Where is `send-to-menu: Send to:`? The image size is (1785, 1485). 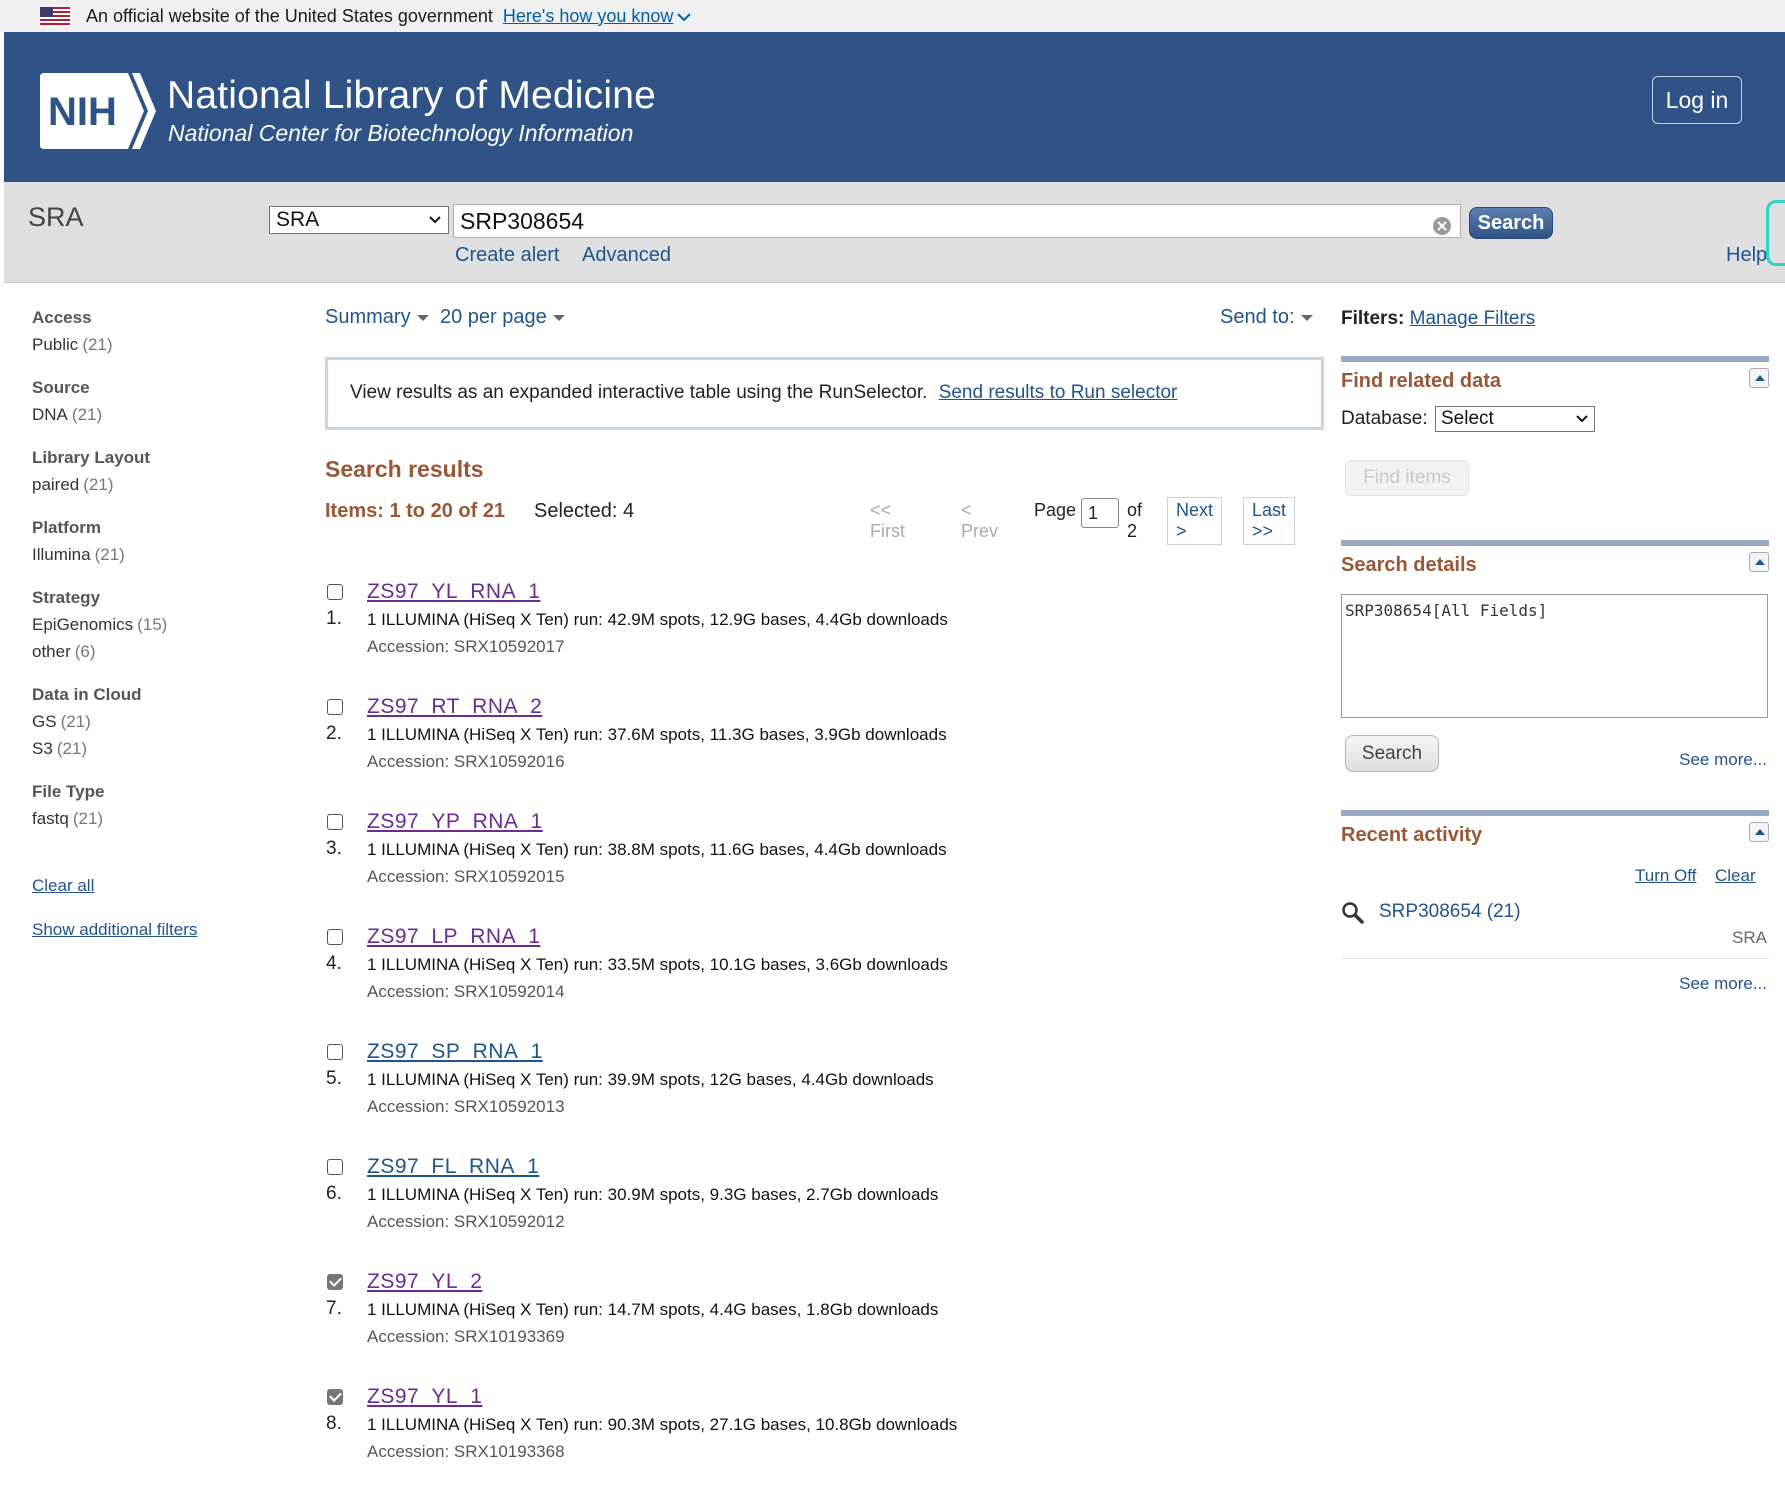 send-to-menu: Send to: is located at coordinates (1266, 317).